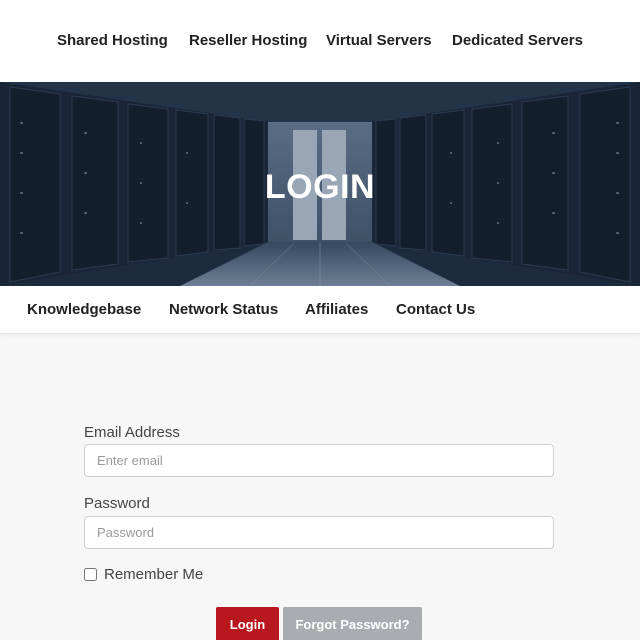  What do you see at coordinates (154, 574) in the screenshot?
I see `remember-me-label: Remember Me` at bounding box center [154, 574].